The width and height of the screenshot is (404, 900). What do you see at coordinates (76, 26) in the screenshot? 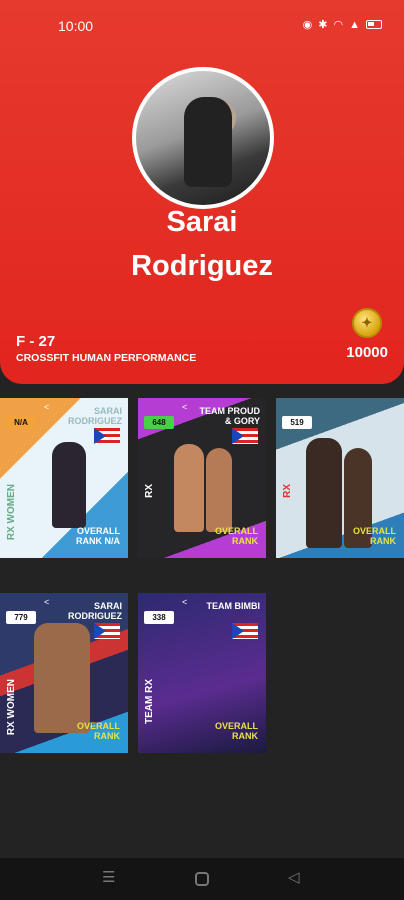
I see `status-time: 10:00` at bounding box center [76, 26].